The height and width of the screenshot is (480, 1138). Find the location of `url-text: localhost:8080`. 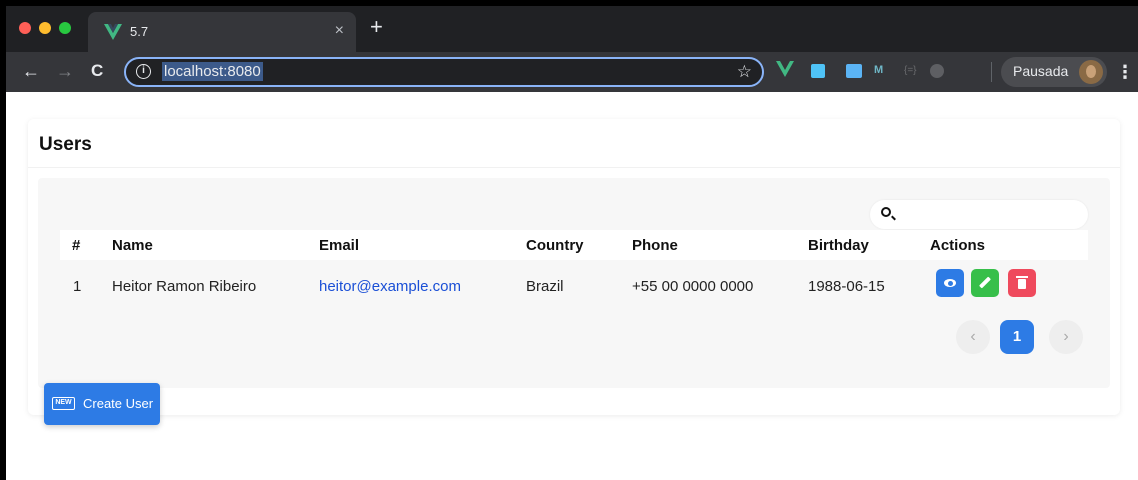

url-text: localhost:8080 is located at coordinates (212, 71).